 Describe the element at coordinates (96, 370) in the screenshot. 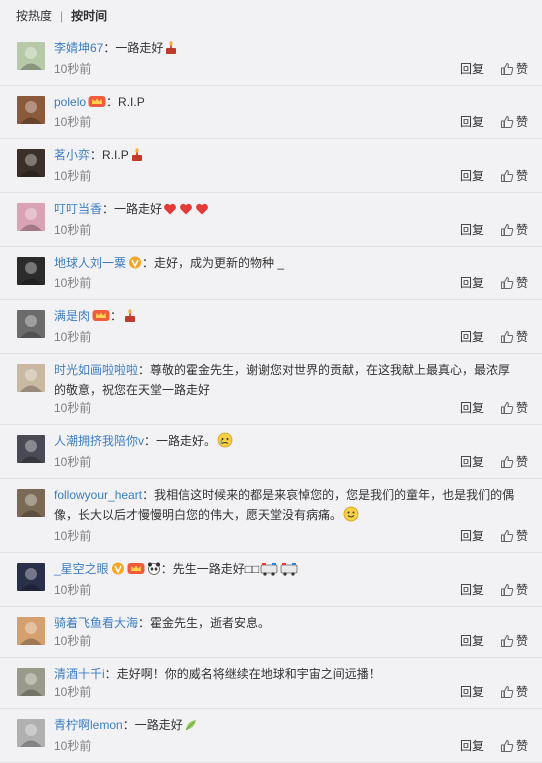

I see `username-link: 时光如画啦啦啦` at that location.